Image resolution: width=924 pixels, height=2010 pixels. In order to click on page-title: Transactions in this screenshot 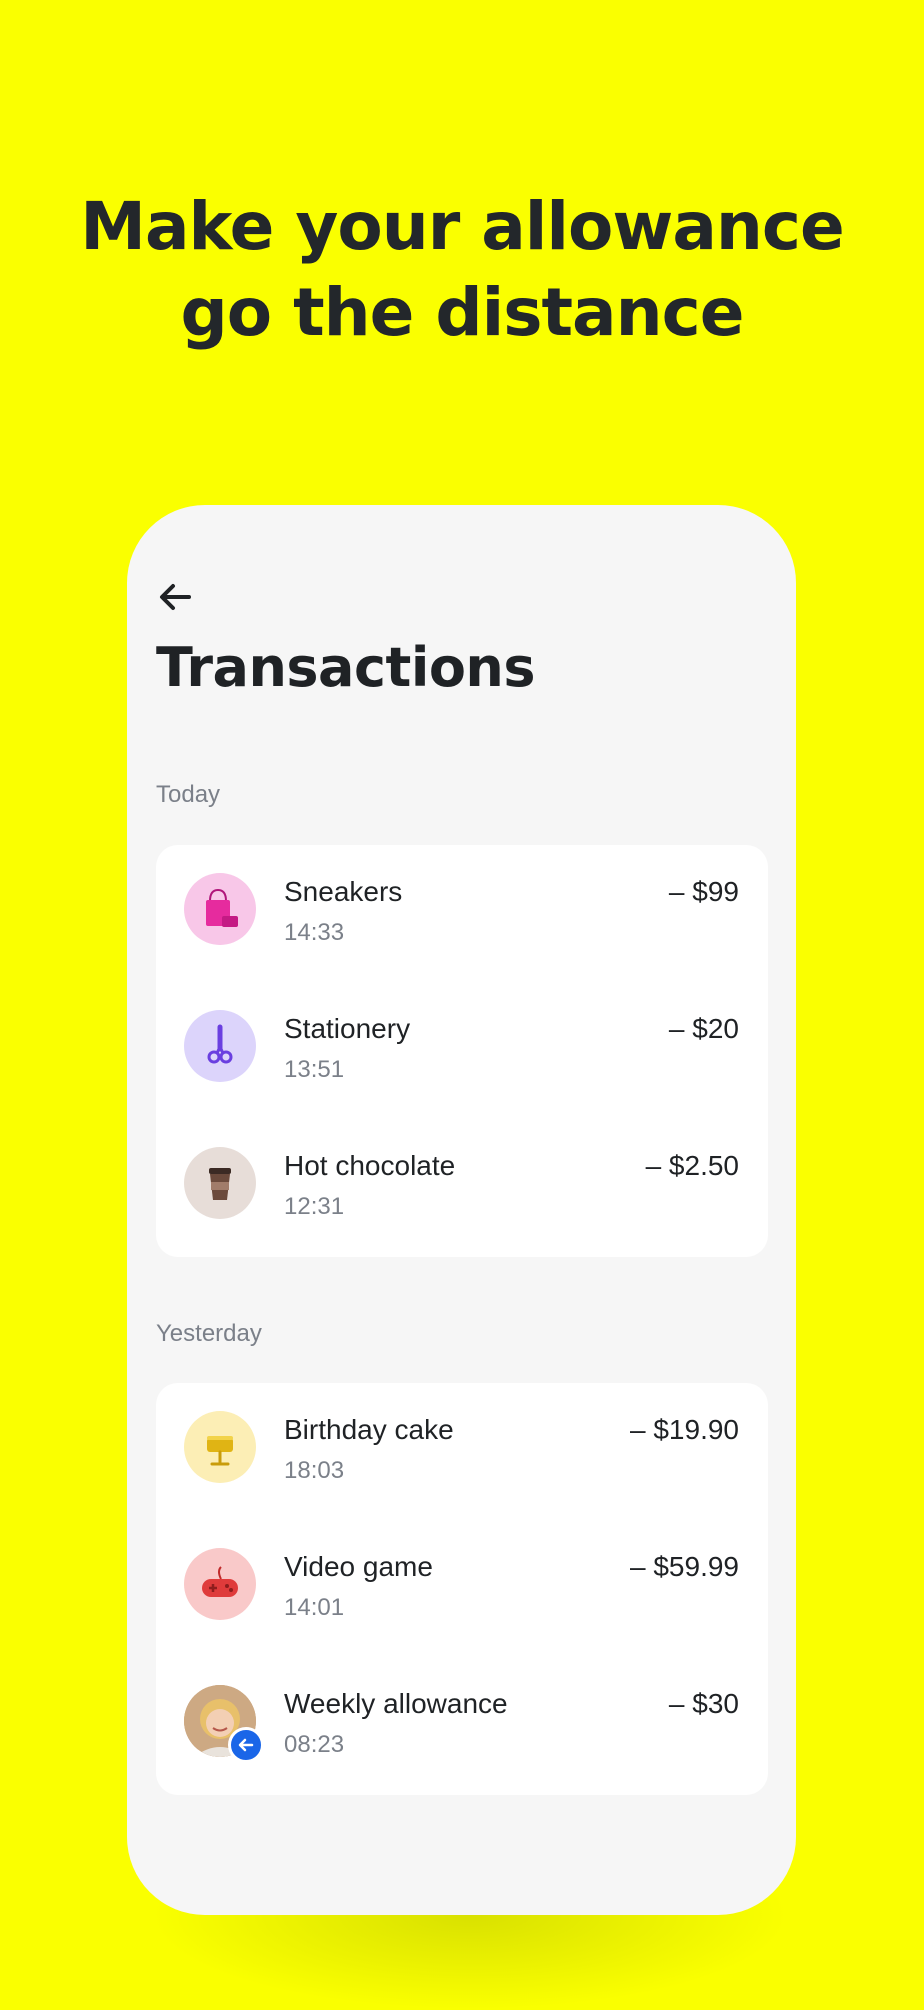, I will do `click(346, 667)`.